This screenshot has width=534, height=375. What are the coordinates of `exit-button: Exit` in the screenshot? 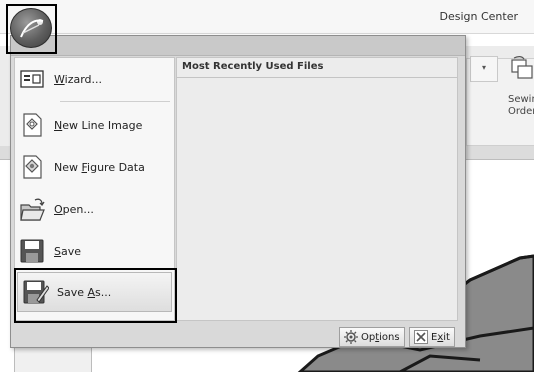 It's located at (432, 337).